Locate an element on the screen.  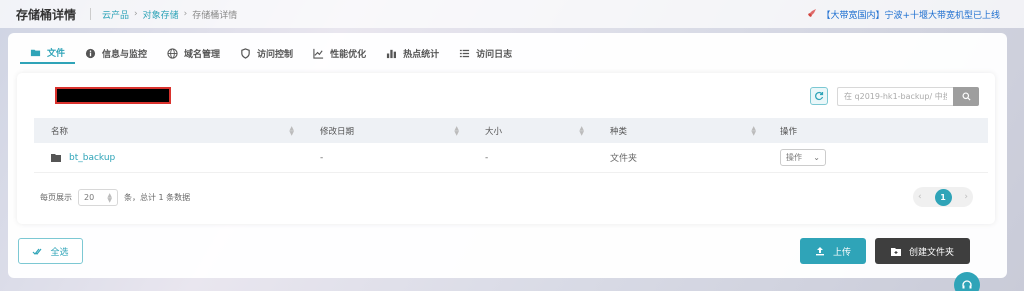
refresh-button is located at coordinates (819, 96).